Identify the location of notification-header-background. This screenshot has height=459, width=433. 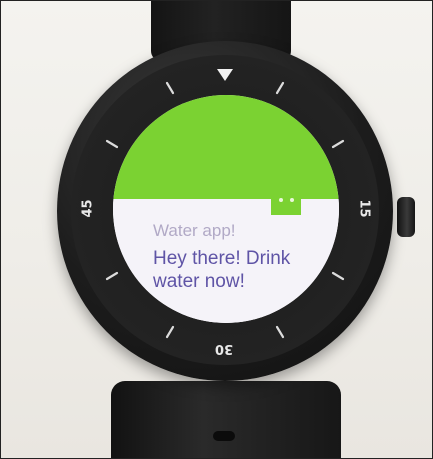
(226, 147).